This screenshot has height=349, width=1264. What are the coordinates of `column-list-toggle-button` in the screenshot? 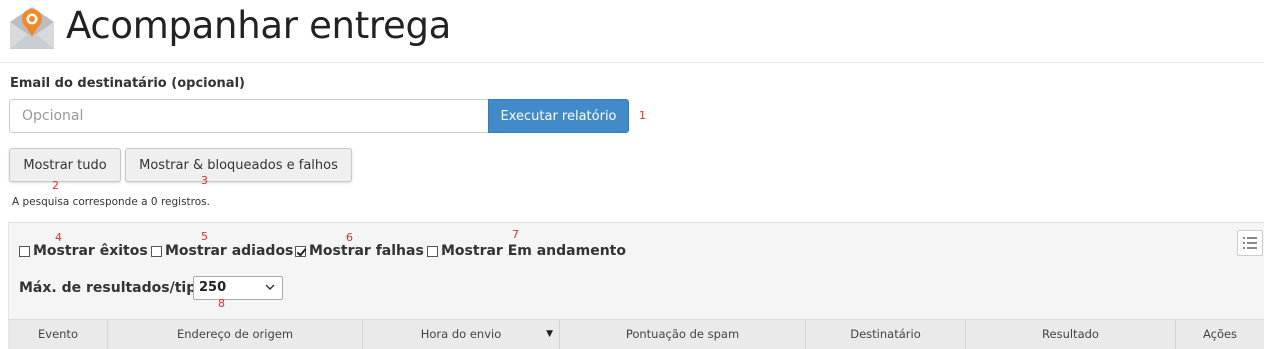 It's located at (1250, 243).